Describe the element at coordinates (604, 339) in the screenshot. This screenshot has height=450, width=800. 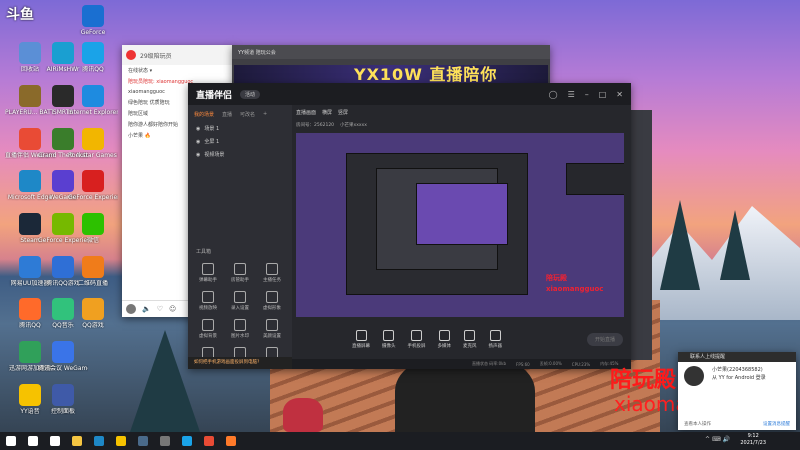
I see `start-live-button: 开始直播` at that location.